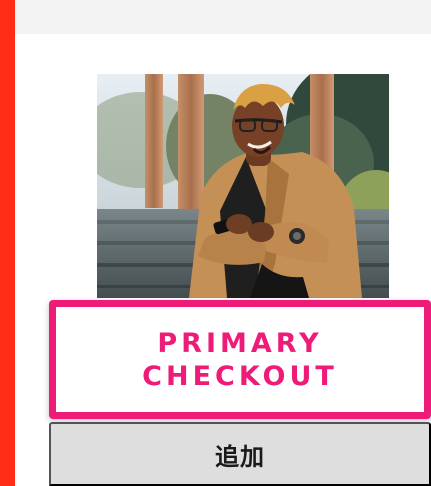  Describe the element at coordinates (240, 343) in the screenshot. I see `primary-checkout-line-1: PRIMARY` at that location.